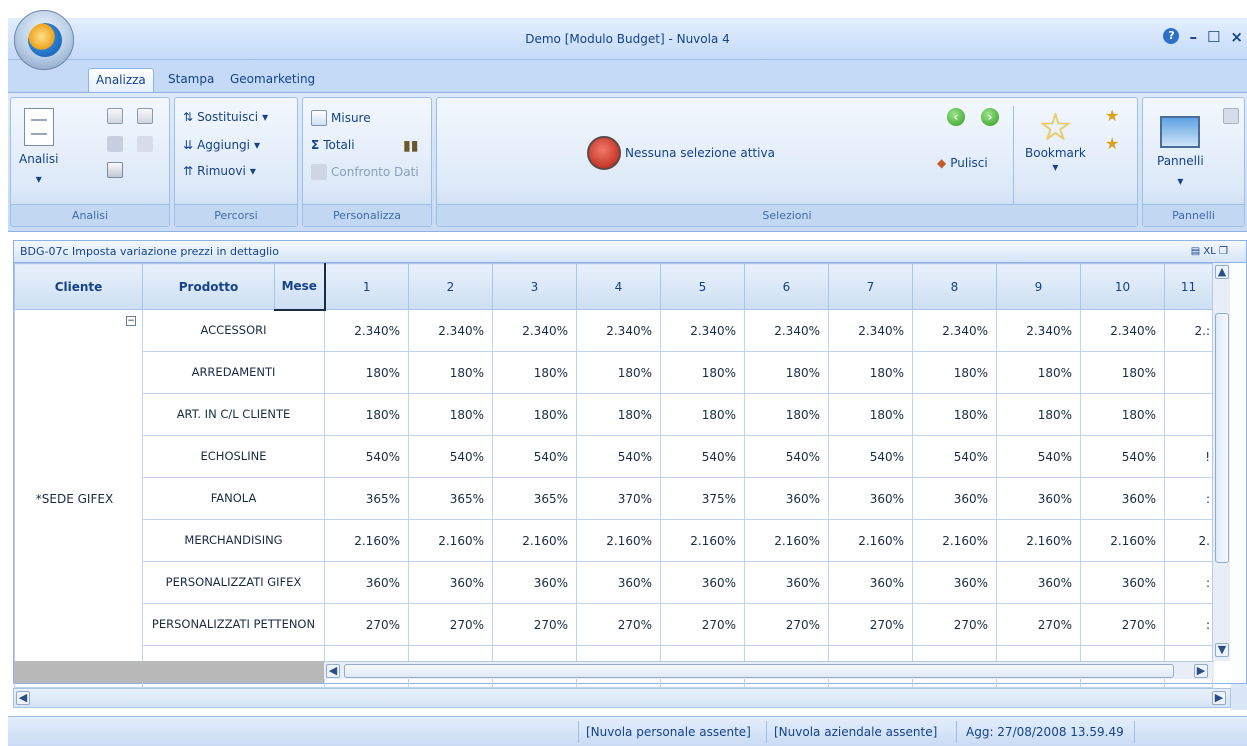 This screenshot has width=1247, height=746. I want to click on sostituisci-button: ⇅ Sostituisci ▾, so click(225, 117).